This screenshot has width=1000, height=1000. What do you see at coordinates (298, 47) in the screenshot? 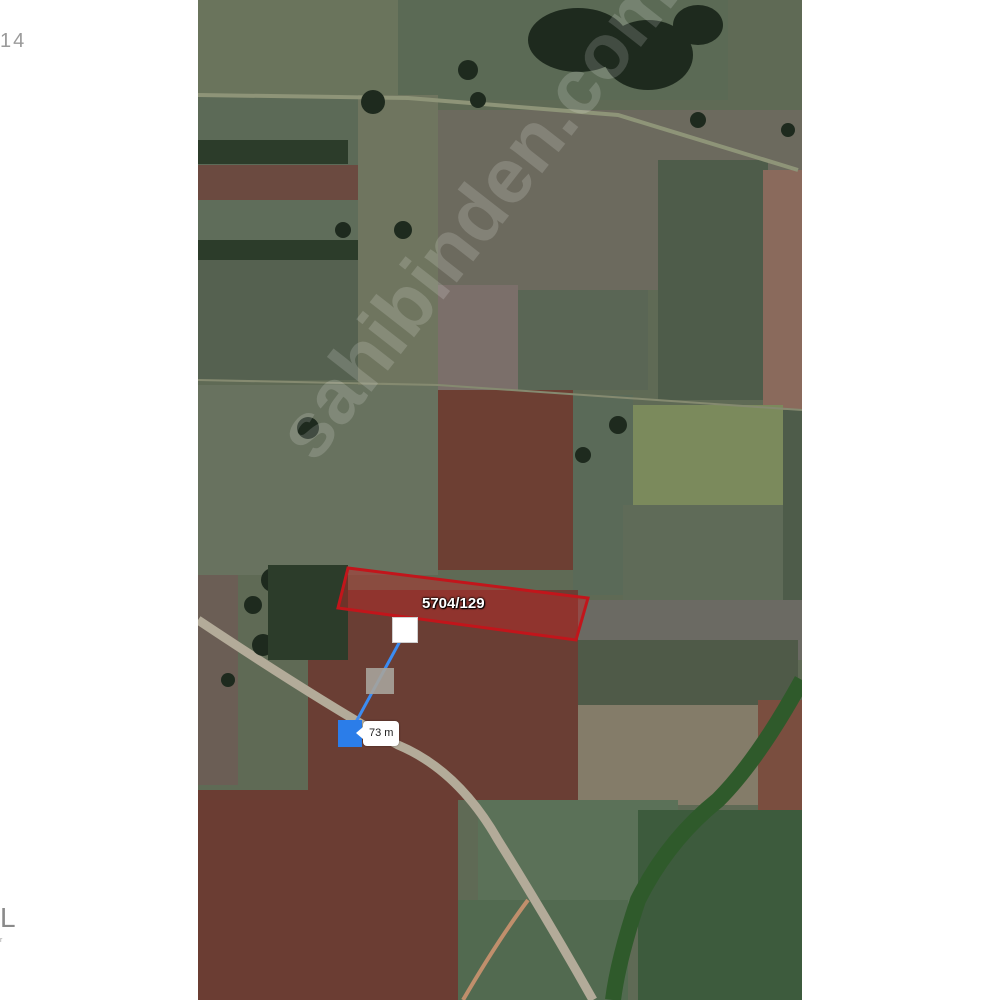
I see `field` at bounding box center [298, 47].